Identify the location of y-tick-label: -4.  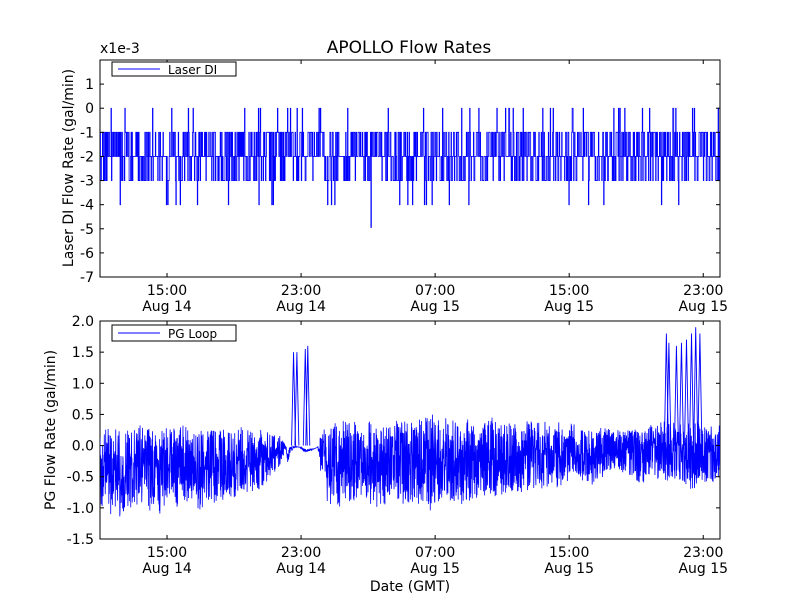
(87, 206).